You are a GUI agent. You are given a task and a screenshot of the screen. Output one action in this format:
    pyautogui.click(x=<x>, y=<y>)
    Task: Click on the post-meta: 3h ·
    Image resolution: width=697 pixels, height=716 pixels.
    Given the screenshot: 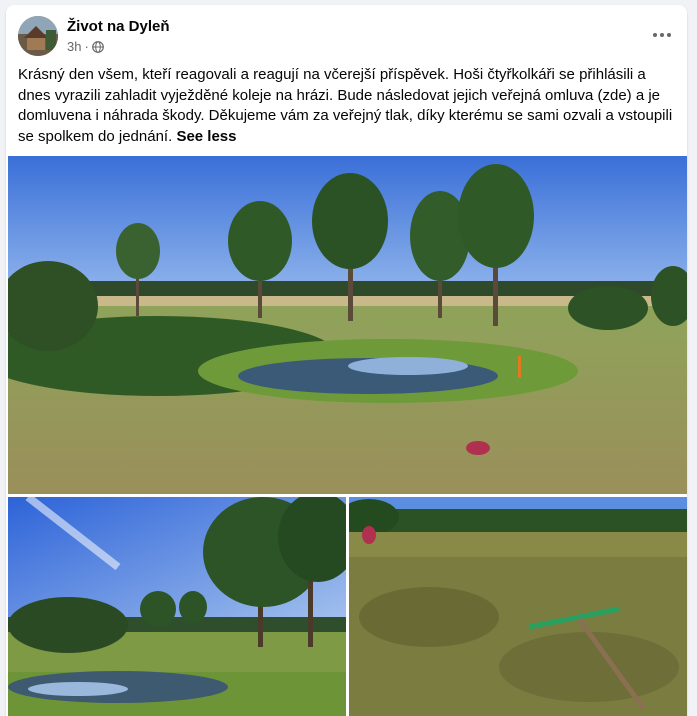 What is the action you would take?
    pyautogui.click(x=85, y=46)
    